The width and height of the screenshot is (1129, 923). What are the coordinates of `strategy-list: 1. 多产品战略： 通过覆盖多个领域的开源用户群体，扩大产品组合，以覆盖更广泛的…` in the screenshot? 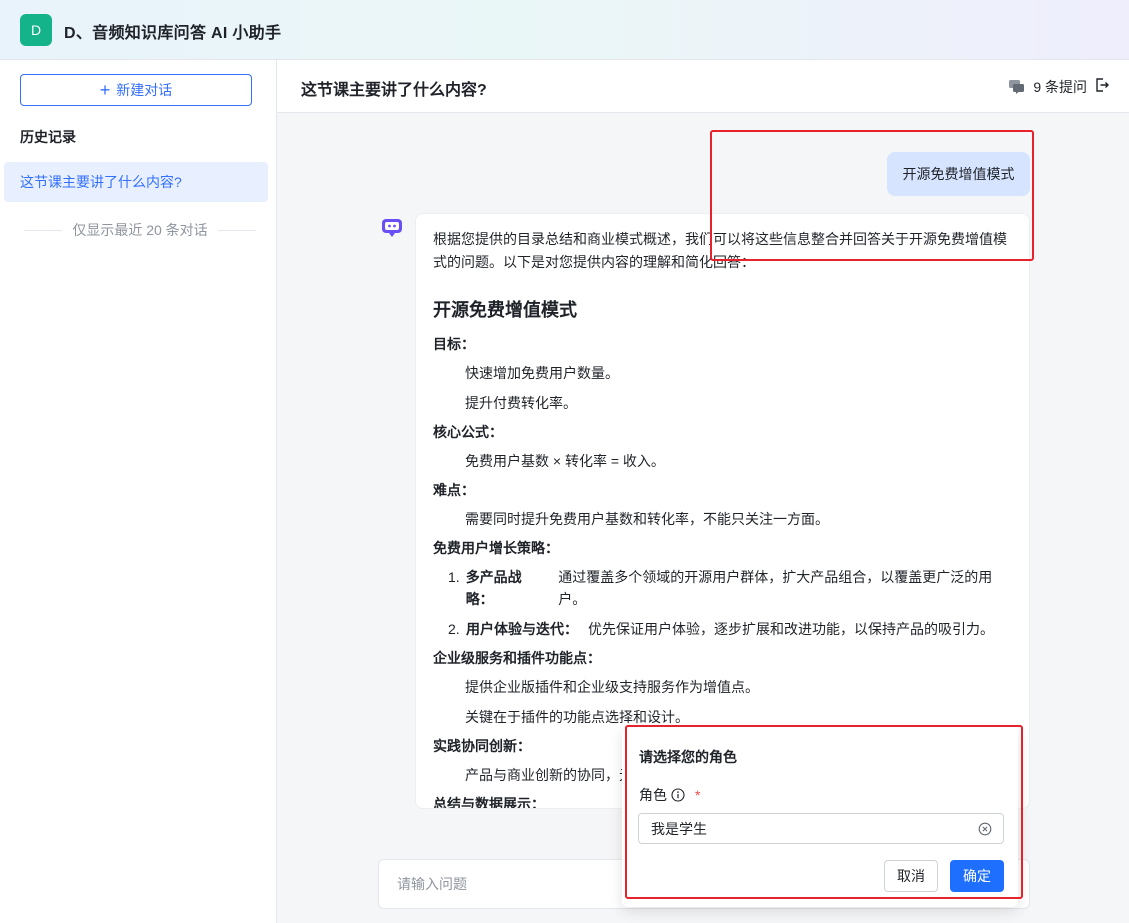 It's located at (722, 603).